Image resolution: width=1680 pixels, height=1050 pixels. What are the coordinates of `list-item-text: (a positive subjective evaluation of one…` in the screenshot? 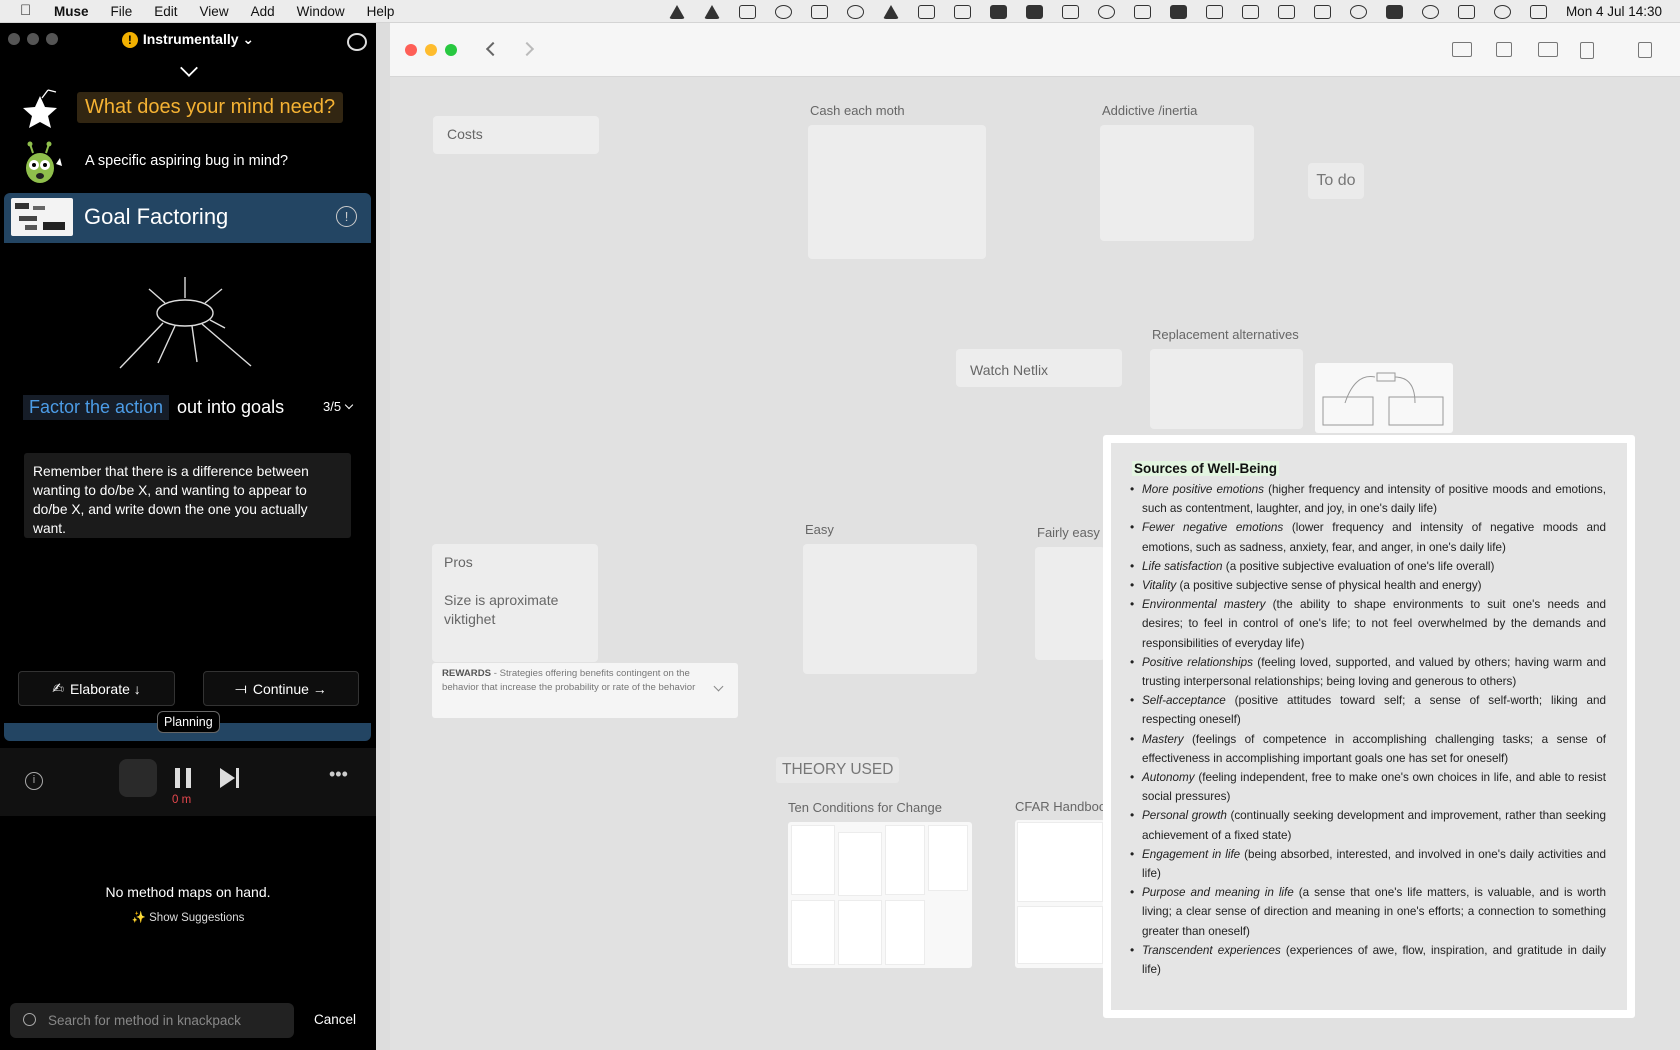 It's located at (1358, 566).